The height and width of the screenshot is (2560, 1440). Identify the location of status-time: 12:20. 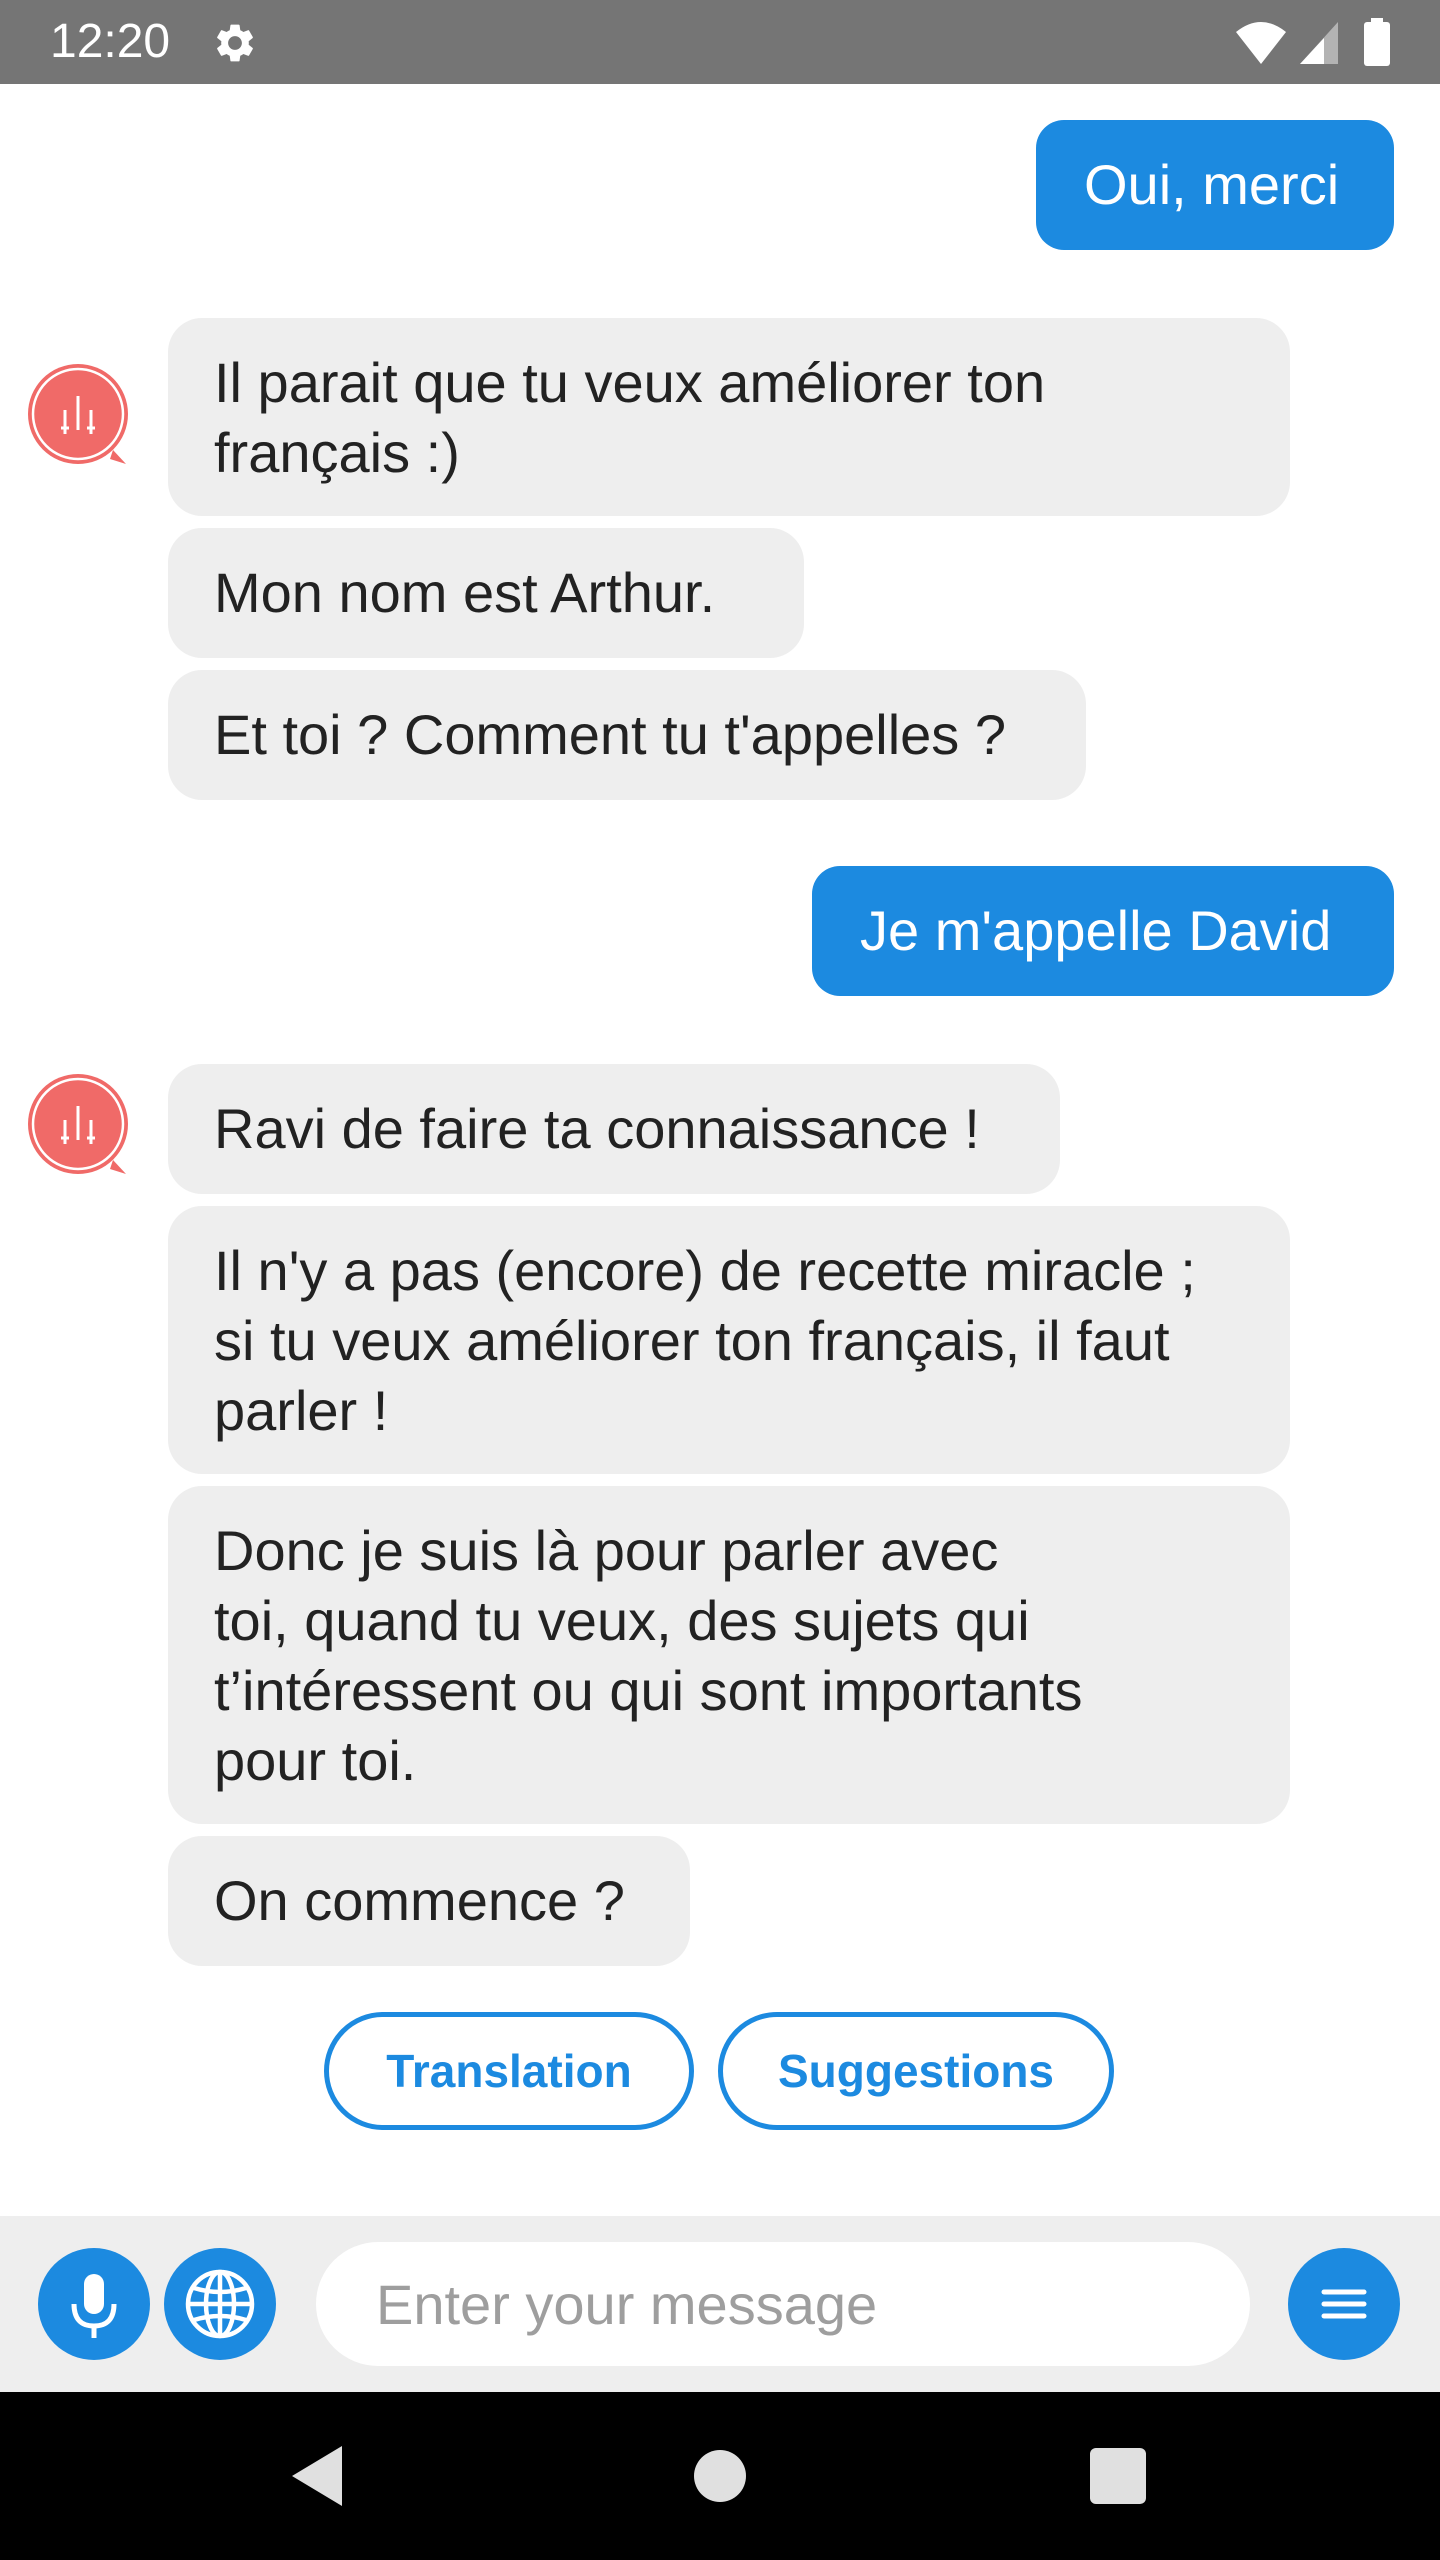
(110, 41).